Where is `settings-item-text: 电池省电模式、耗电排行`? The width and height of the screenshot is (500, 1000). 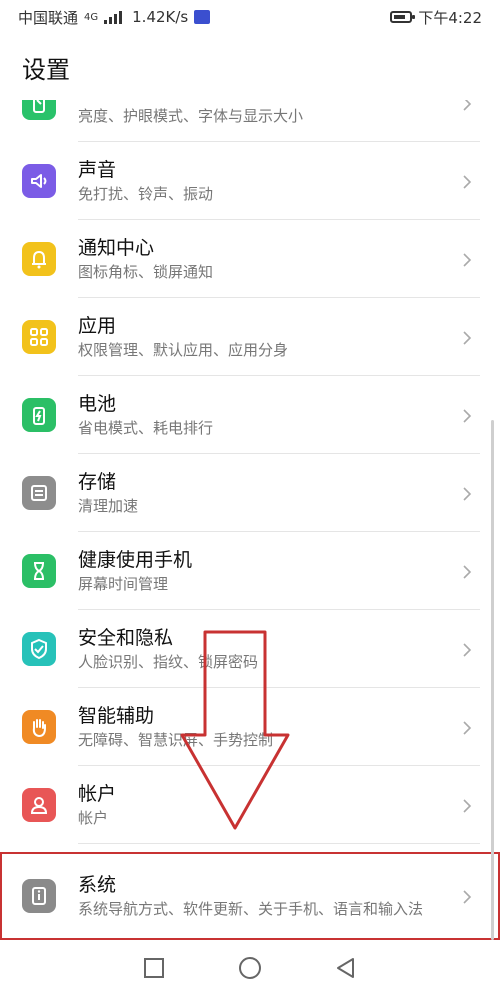
settings-item-text: 电池省电模式、耗电排行 is located at coordinates (259, 415).